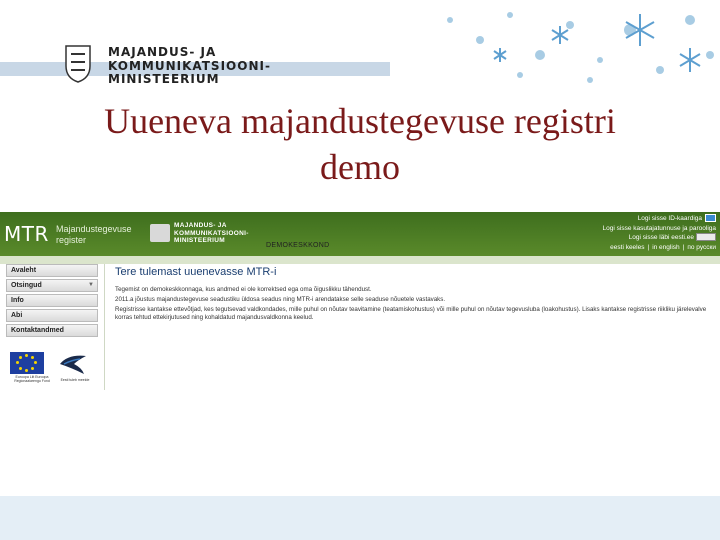 This screenshot has height=540, width=720. What do you see at coordinates (670, 218) in the screenshot?
I see `login-id-card-link: Logi sisse ID-kaardiga` at bounding box center [670, 218].